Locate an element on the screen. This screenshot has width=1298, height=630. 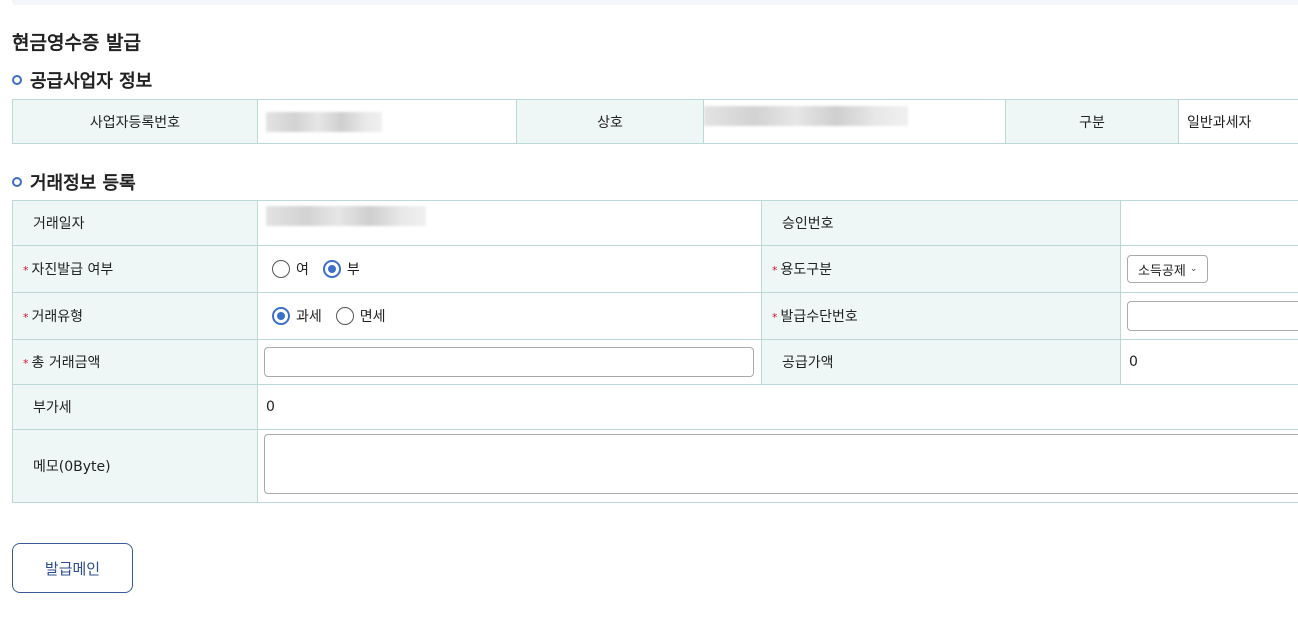
trade-type-exempt-label: 면세 is located at coordinates (373, 316).